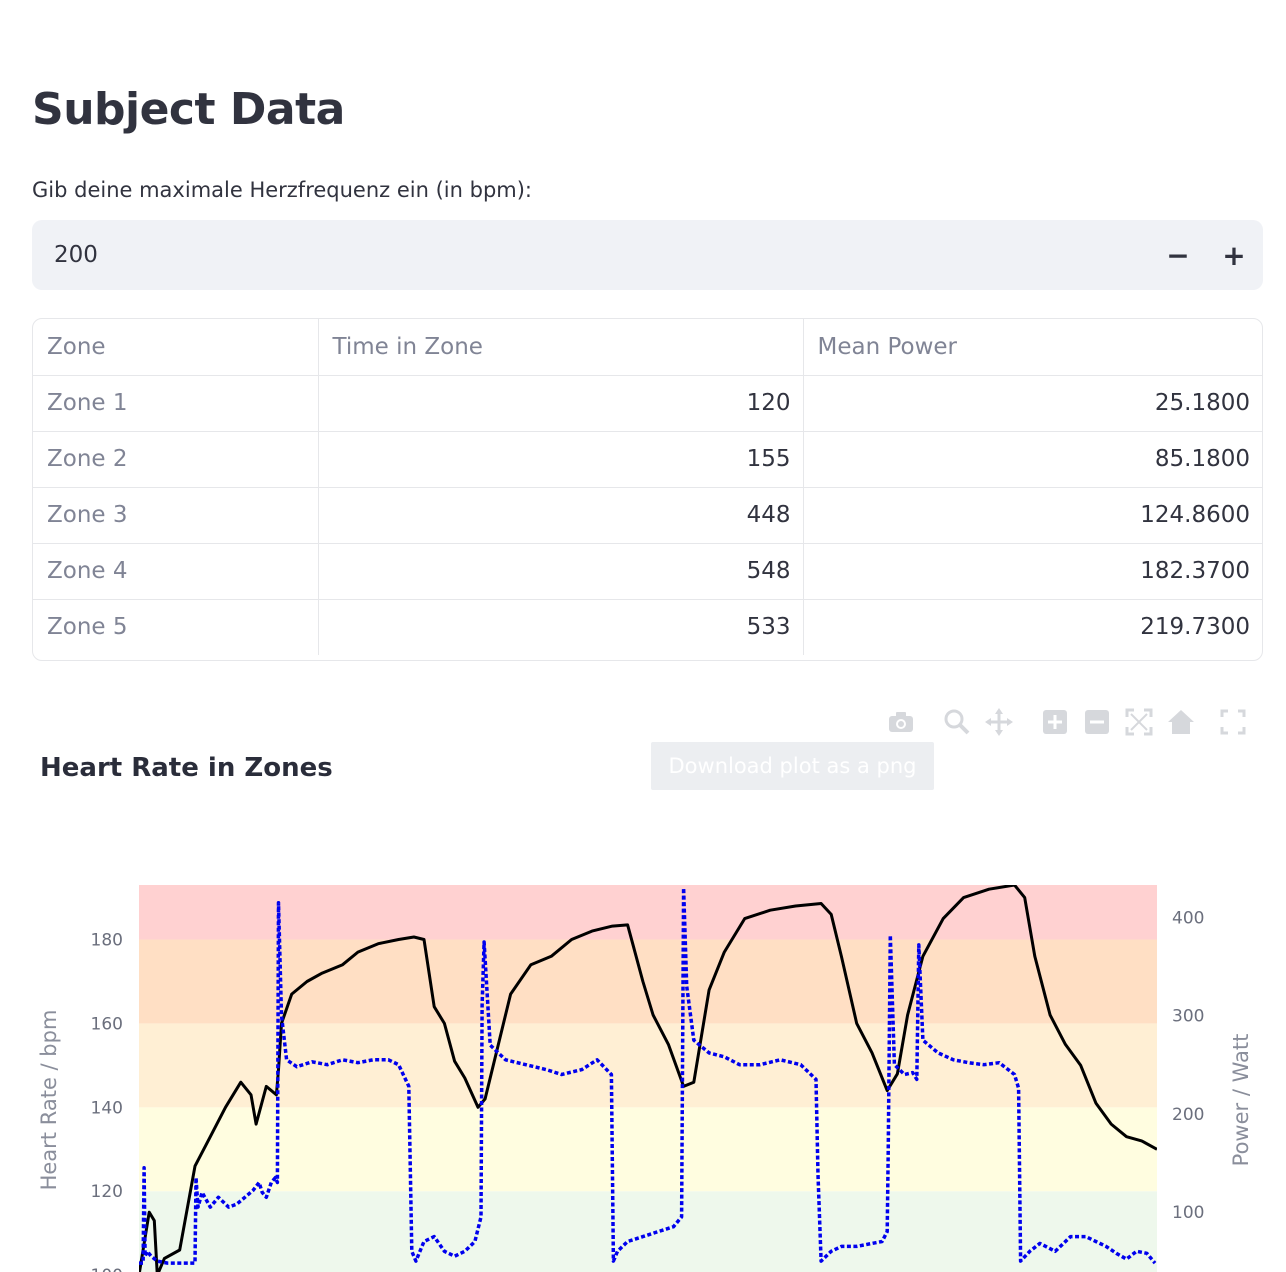 The width and height of the screenshot is (1286, 1272). What do you see at coordinates (1188, 1115) in the screenshot?
I see `y2-tick-label: 200` at bounding box center [1188, 1115].